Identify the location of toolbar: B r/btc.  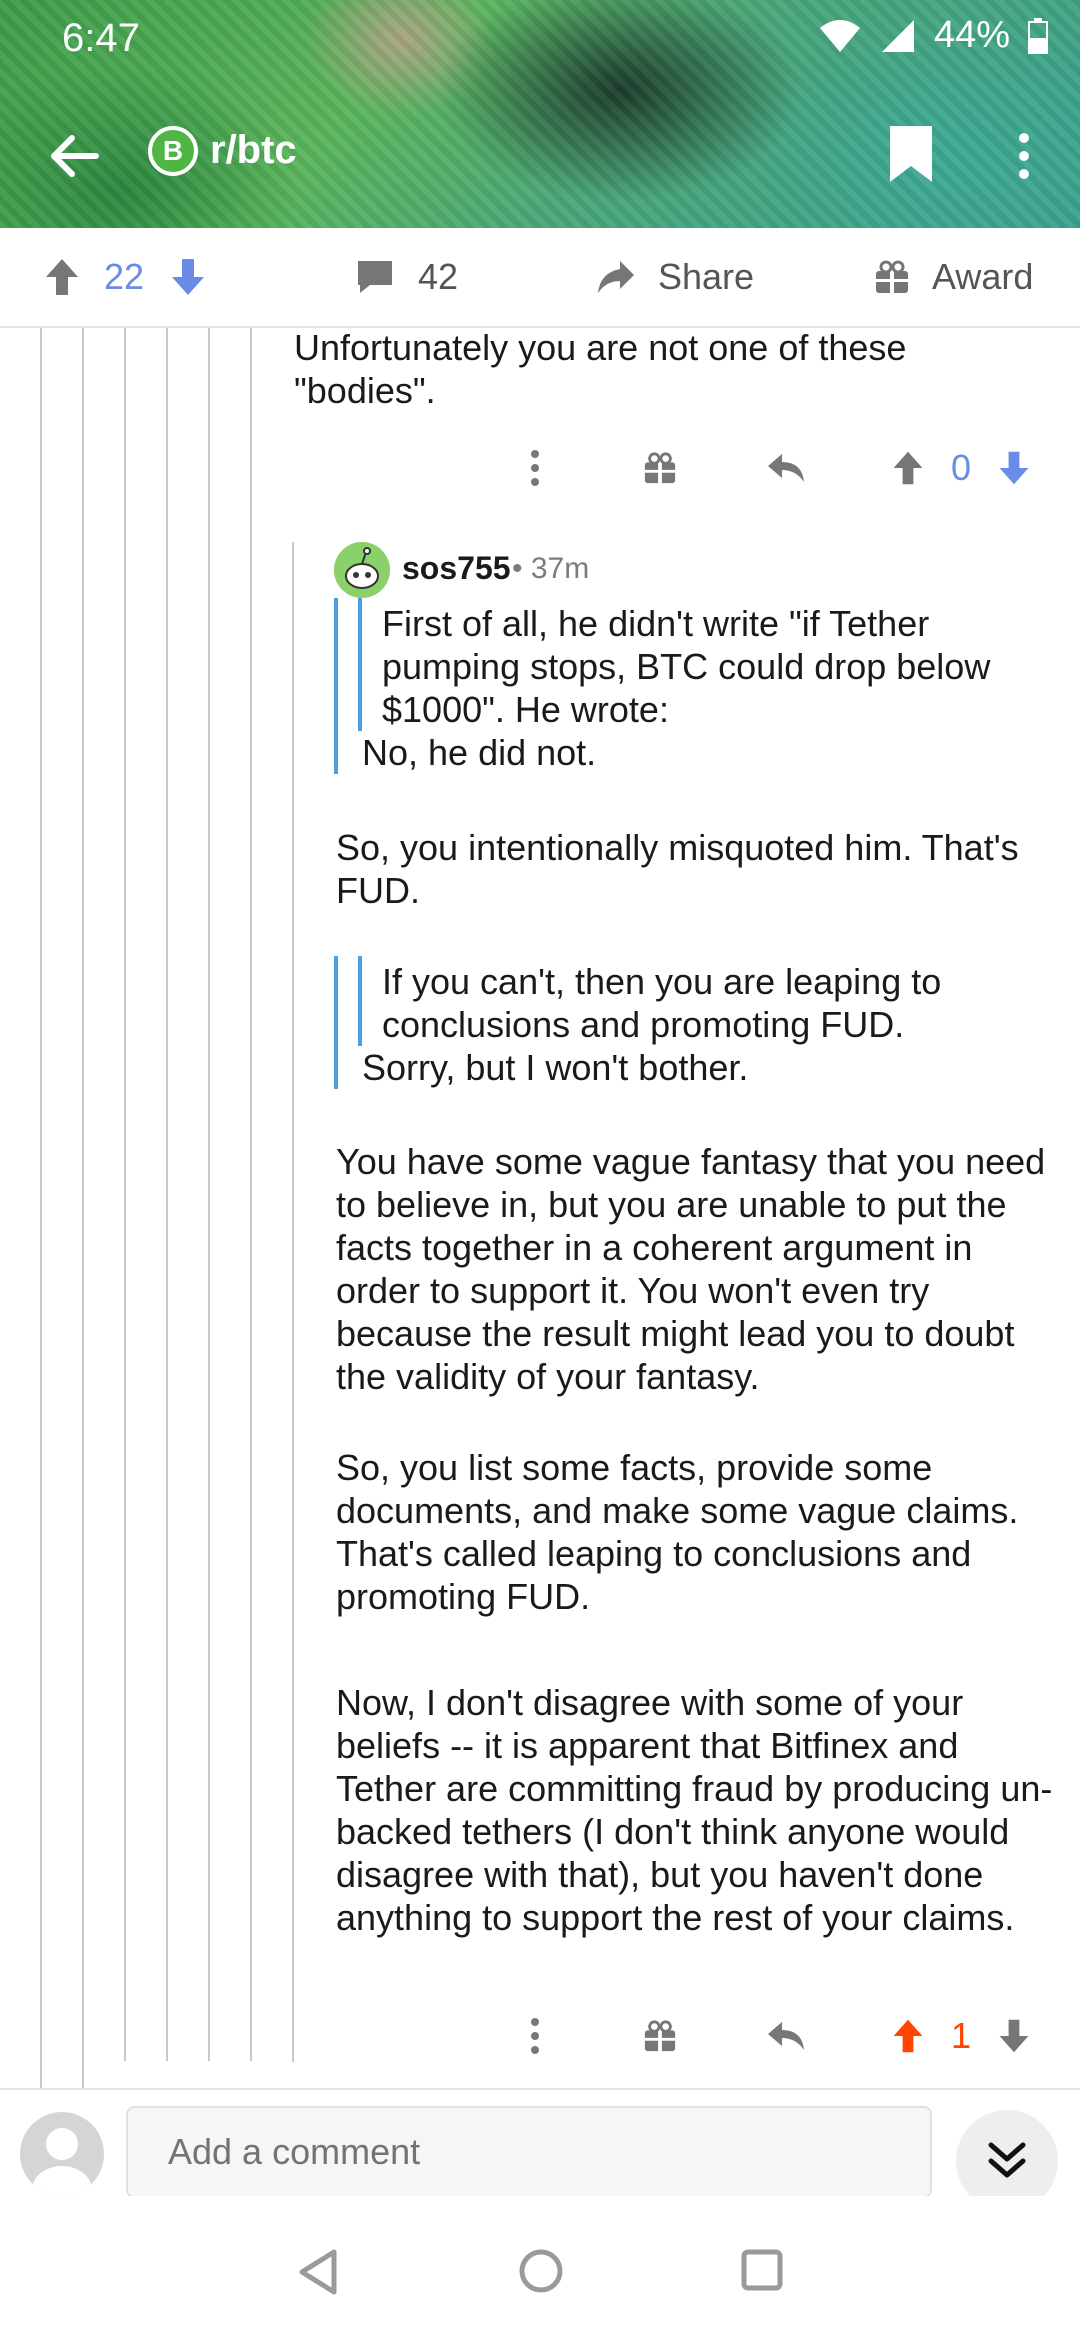
(540, 156).